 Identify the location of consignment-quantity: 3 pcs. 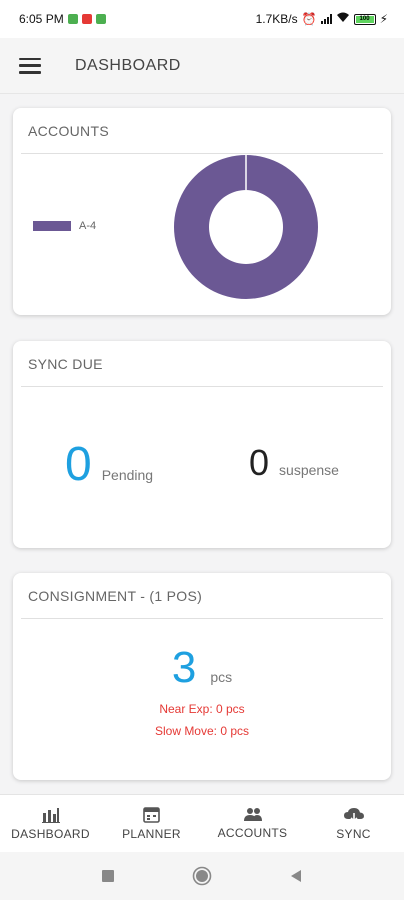
(202, 668).